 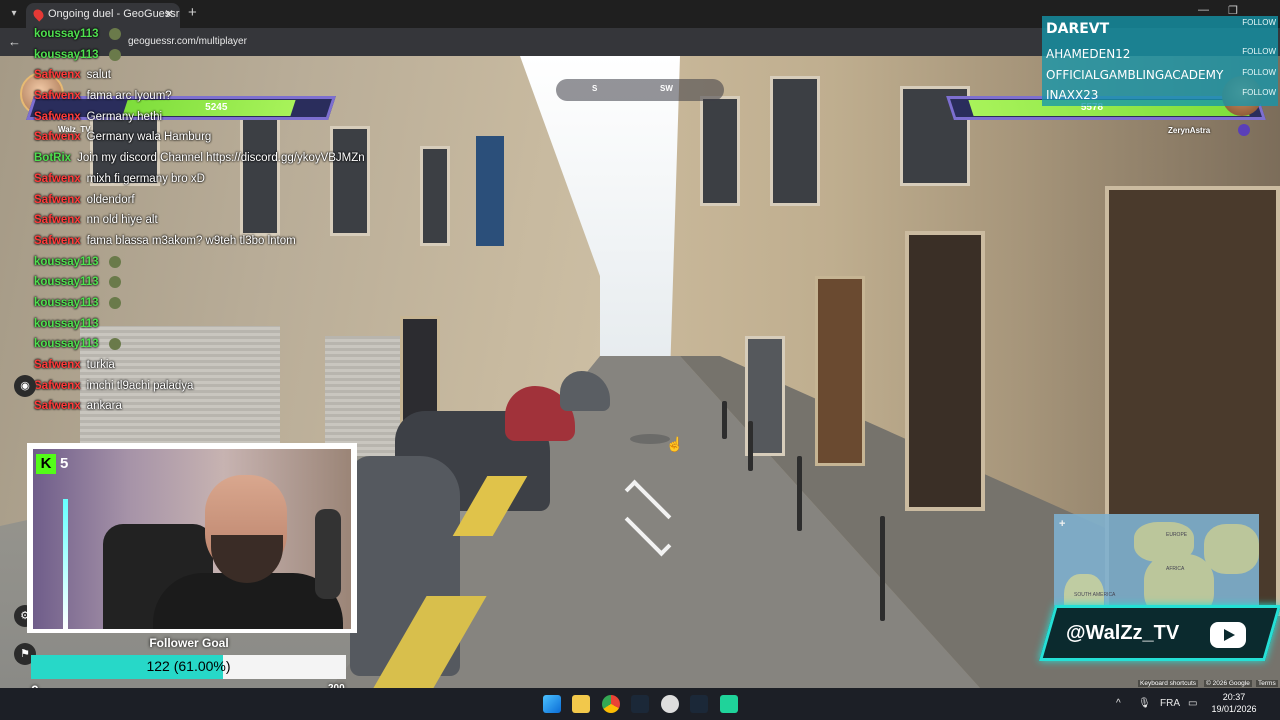 I want to click on map-label-europe: EUROPE, so click(x=1177, y=535).